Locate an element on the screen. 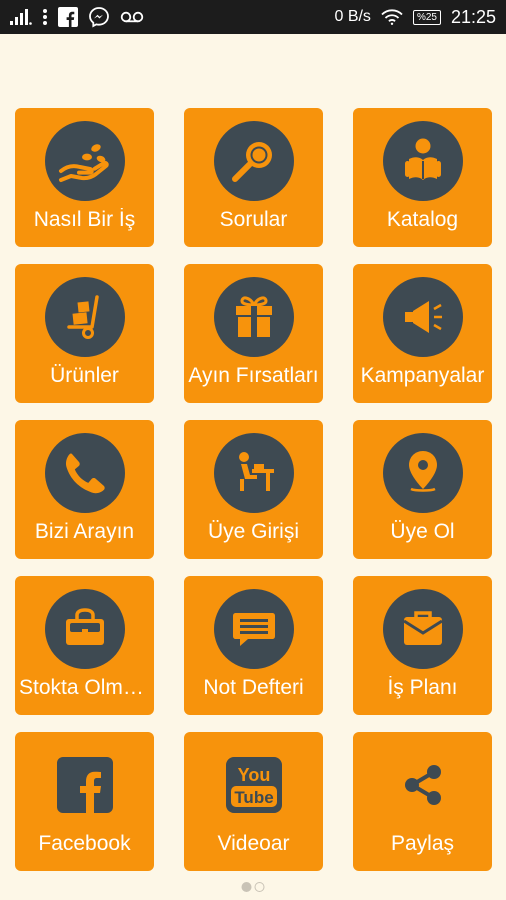 This screenshot has height=900, width=506. tile-uye-girisi: Üye Girişi is located at coordinates (253, 489).